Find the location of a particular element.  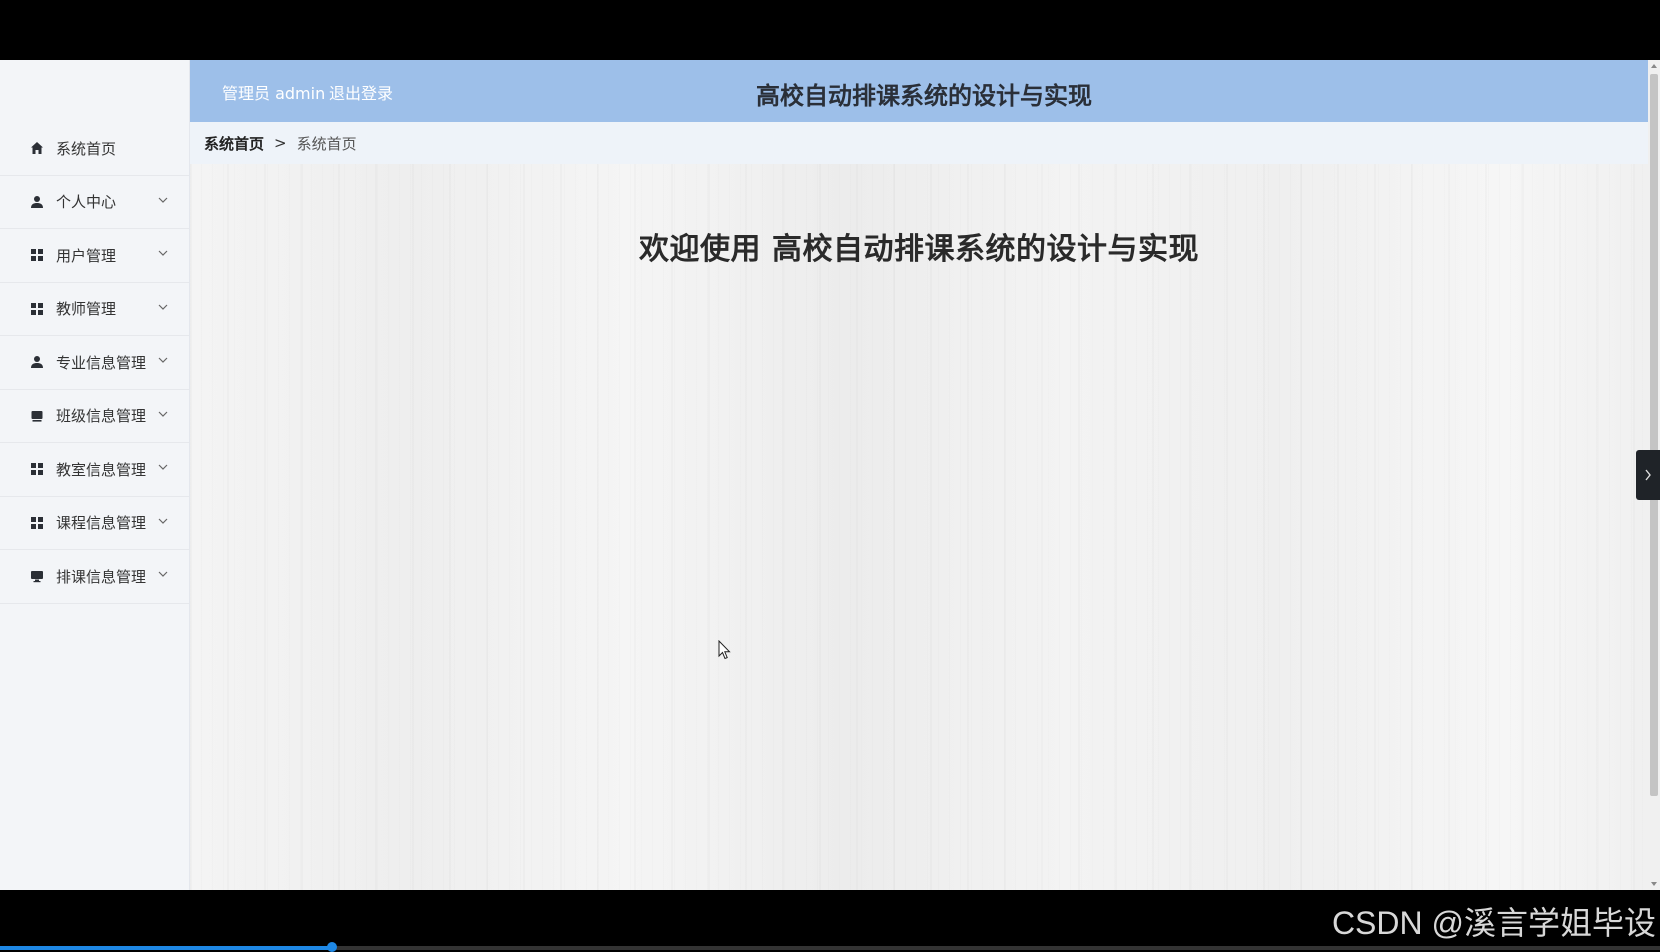

sidebar-item-class-info: 班级信息管理 is located at coordinates (94, 416).